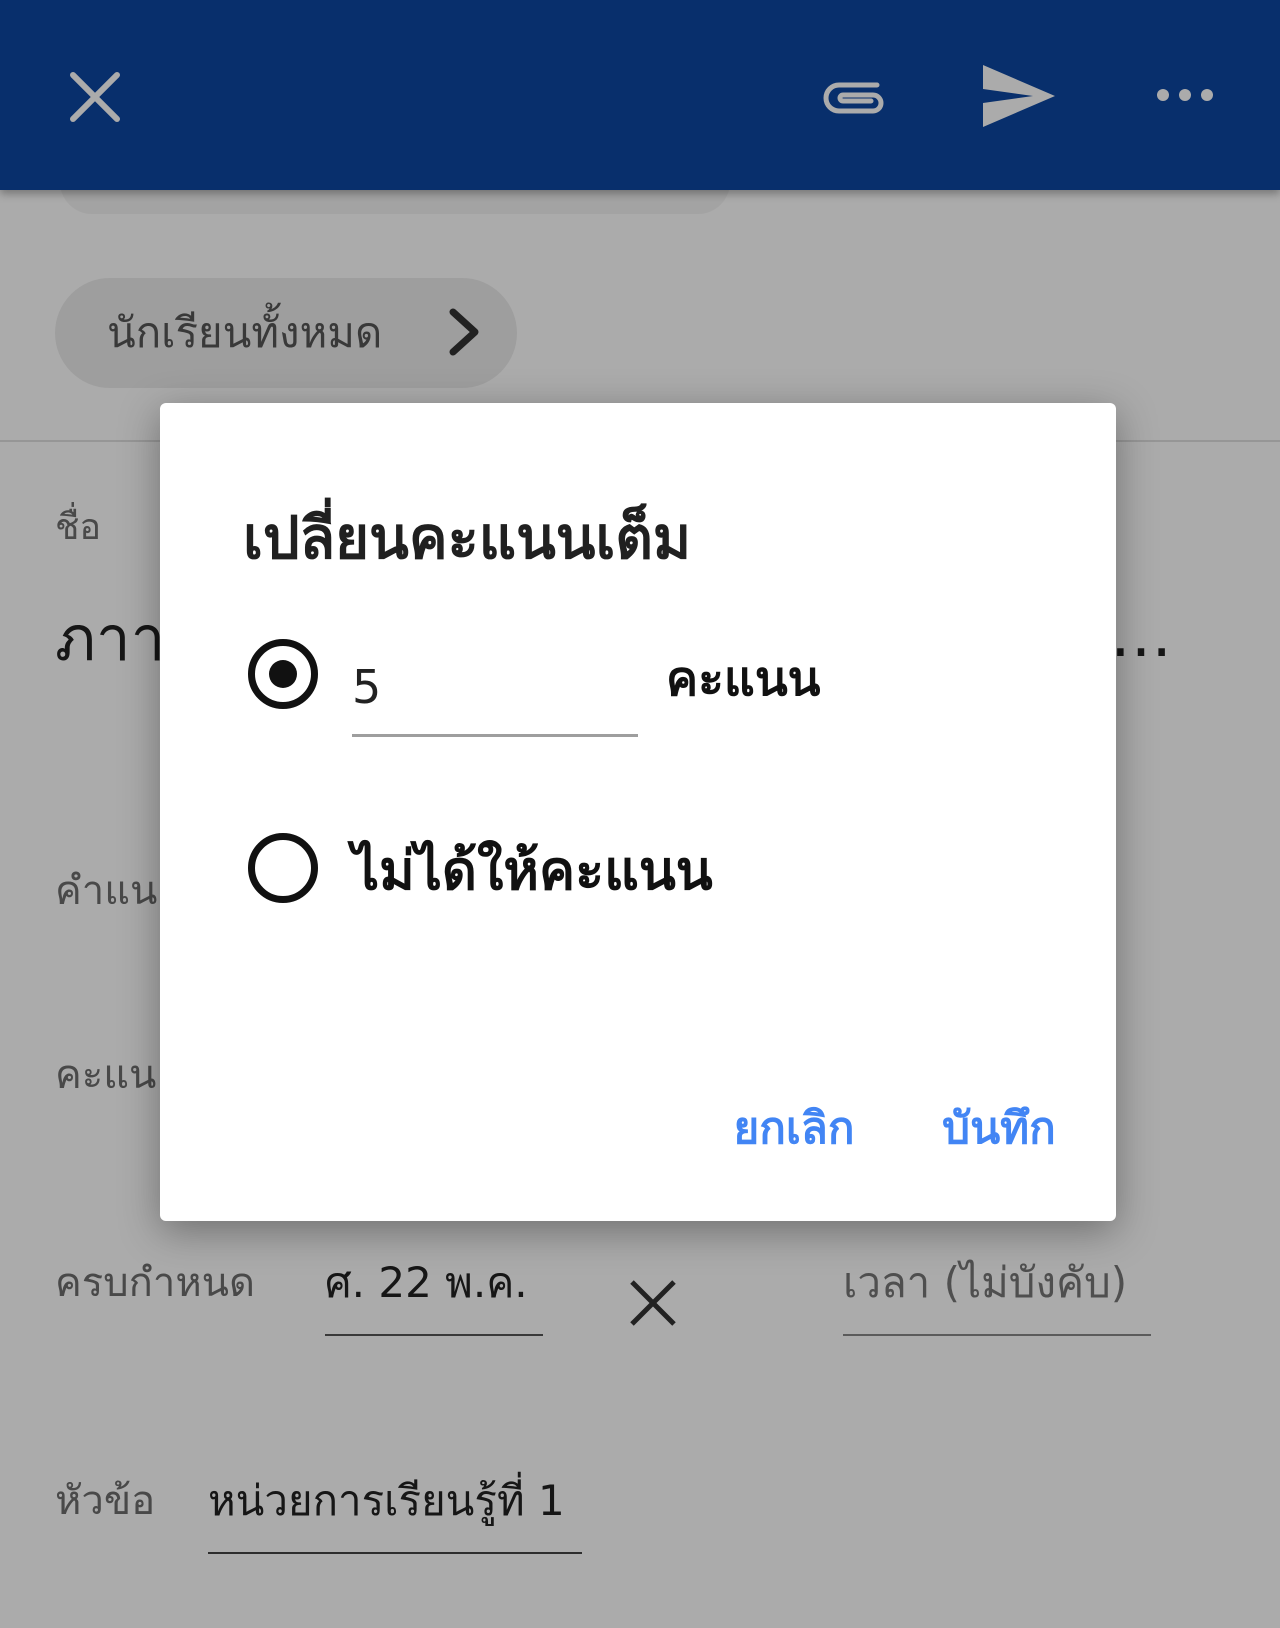  What do you see at coordinates (495, 688) in the screenshot?
I see `points-input` at bounding box center [495, 688].